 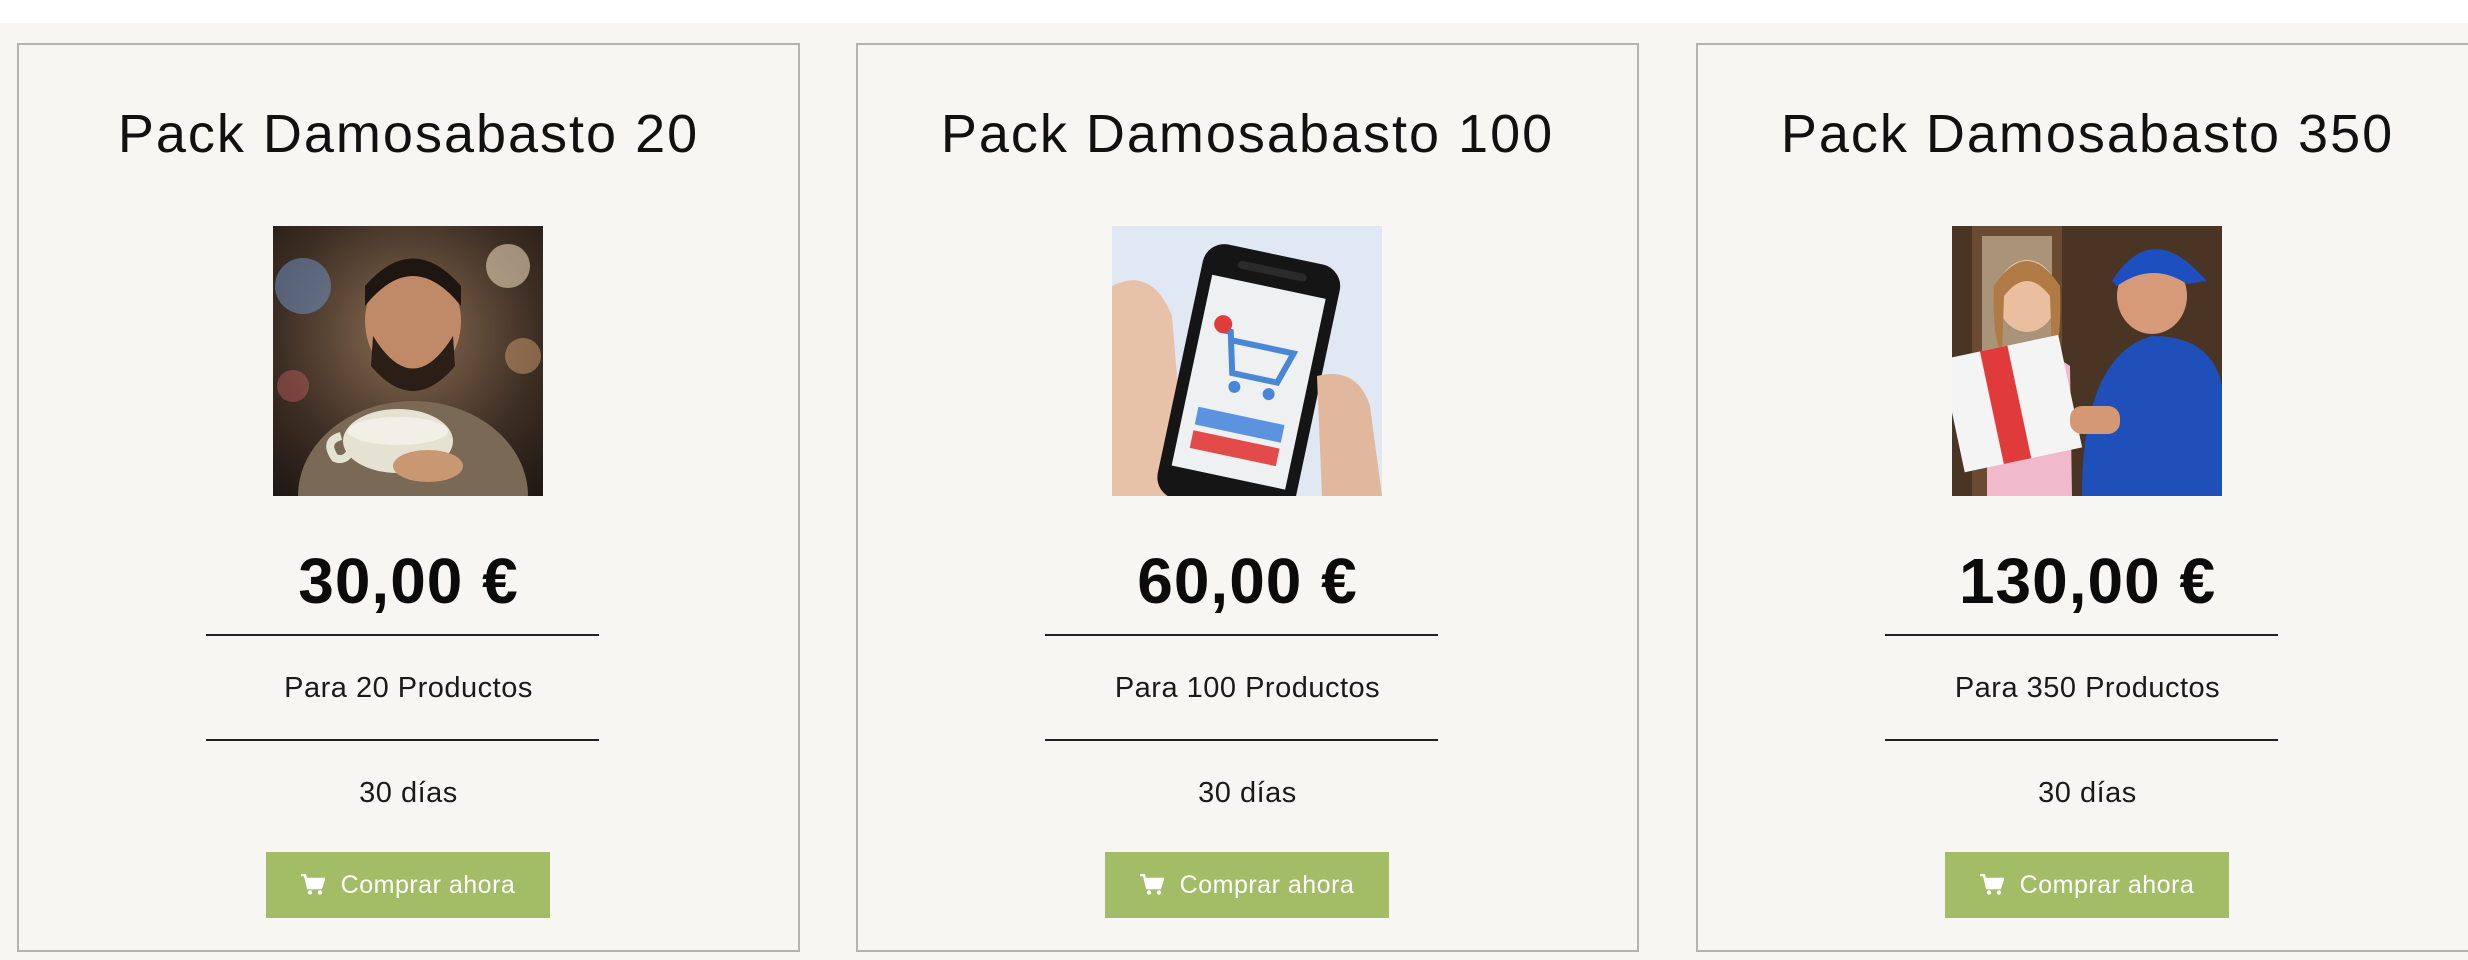 What do you see at coordinates (1247, 581) in the screenshot?
I see `plan-price: 60,00 €` at bounding box center [1247, 581].